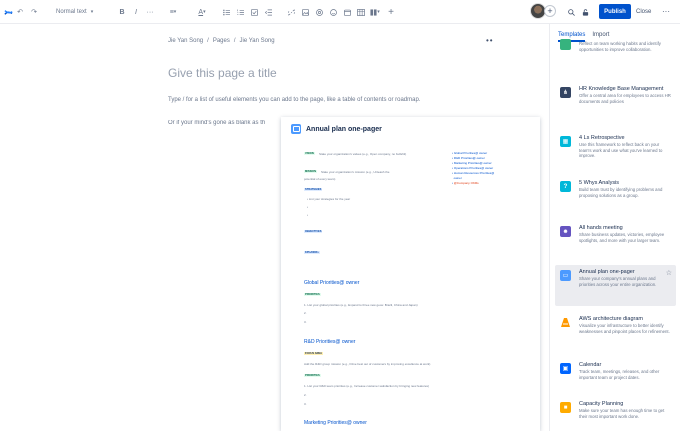 This screenshot has width=680, height=431. What do you see at coordinates (217, 123) in the screenshot?
I see `editor-hint-secondary: Or if your mind's gone as blank as th` at bounding box center [217, 123].